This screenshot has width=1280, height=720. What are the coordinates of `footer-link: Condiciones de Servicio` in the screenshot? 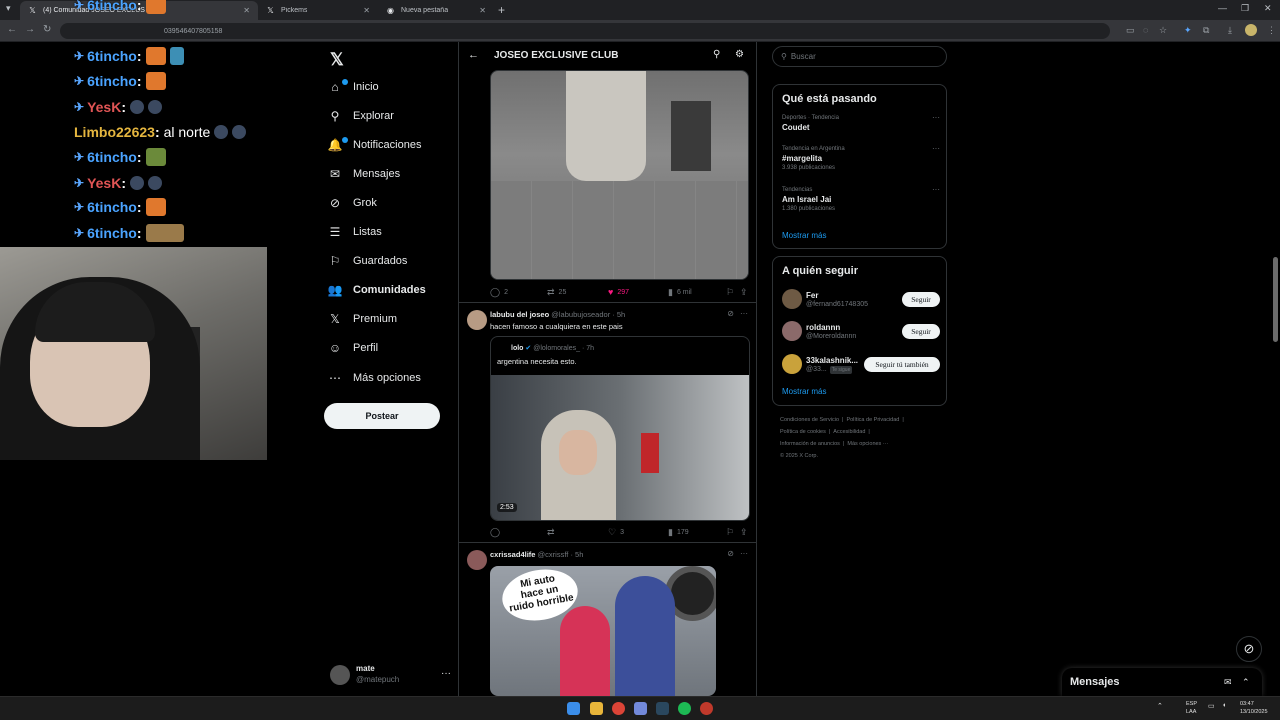 It's located at (809, 420).